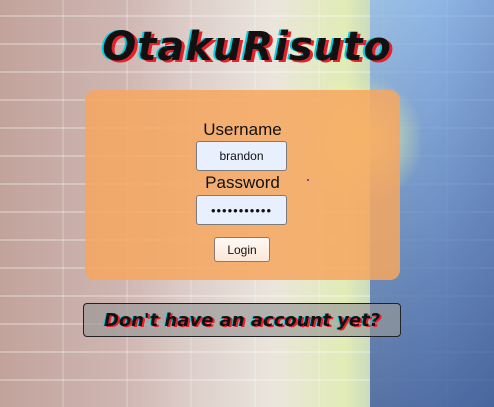 The height and width of the screenshot is (407, 494). I want to click on app-title: OtakuRisuto, so click(247, 47).